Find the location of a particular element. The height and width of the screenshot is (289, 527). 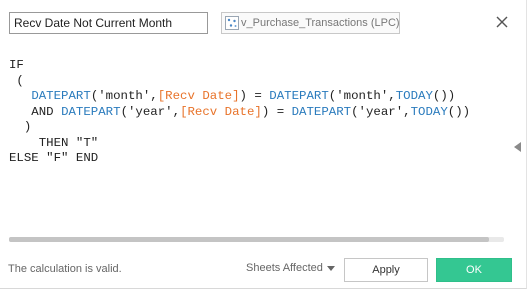

code-token: AND is located at coordinates (35, 111).